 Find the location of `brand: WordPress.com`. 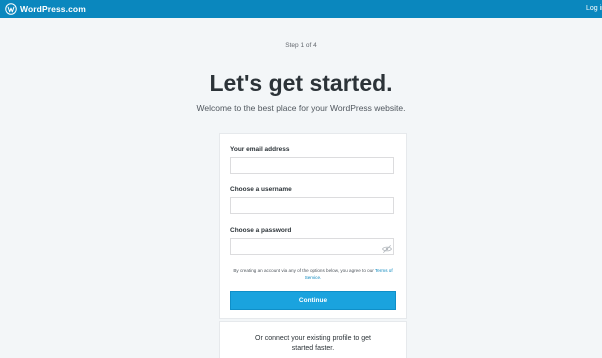

brand: WordPress.com is located at coordinates (45, 9).